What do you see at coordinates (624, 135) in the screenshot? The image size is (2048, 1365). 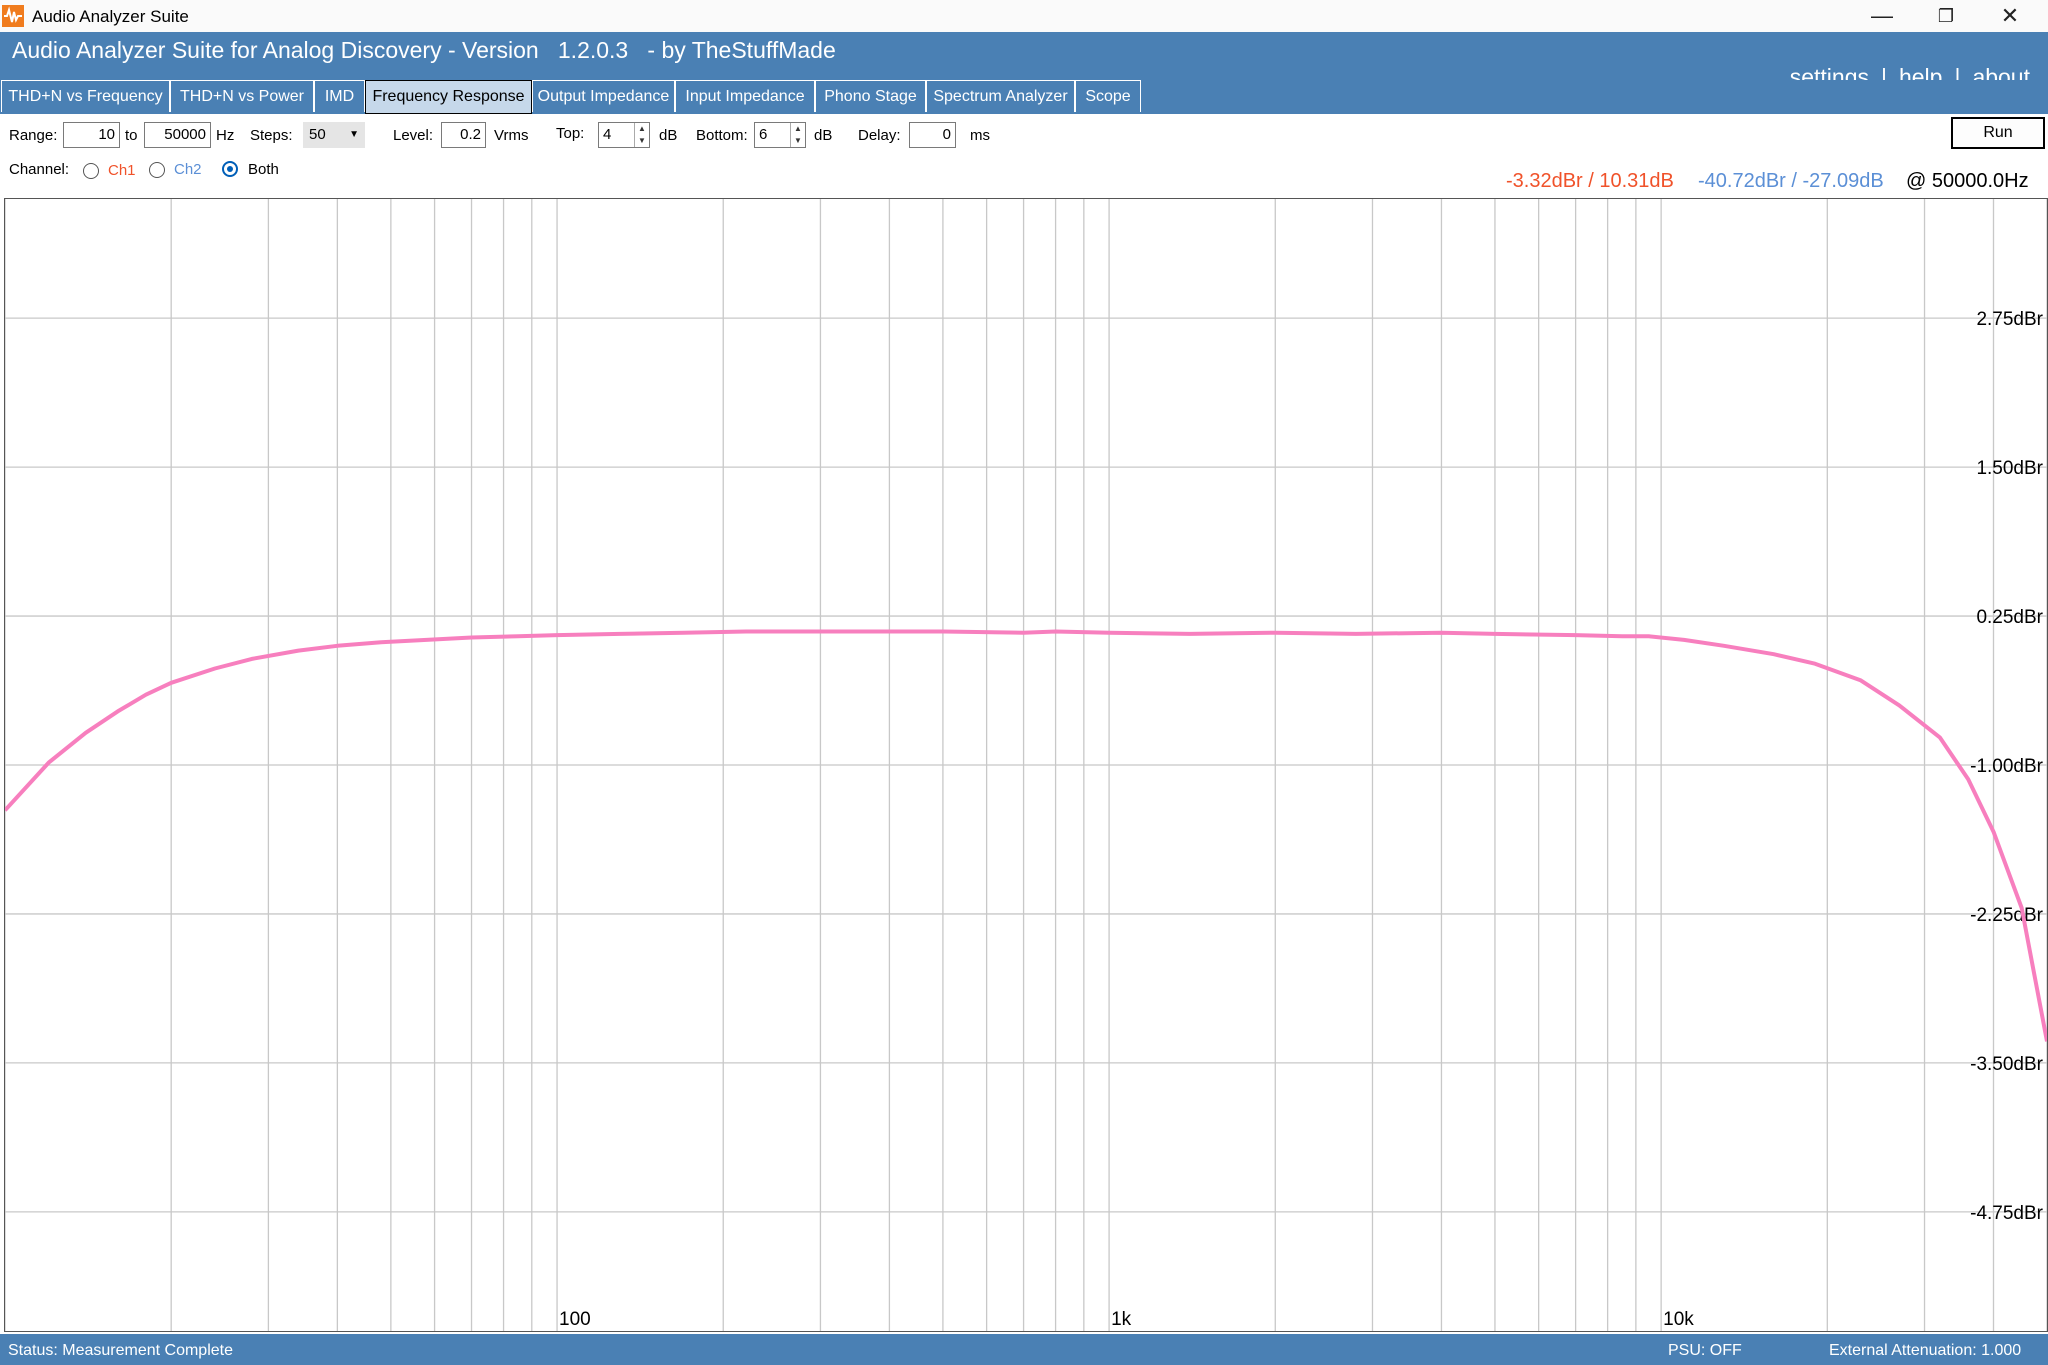 I see `top-stepper: 4 ▲ ▼` at bounding box center [624, 135].